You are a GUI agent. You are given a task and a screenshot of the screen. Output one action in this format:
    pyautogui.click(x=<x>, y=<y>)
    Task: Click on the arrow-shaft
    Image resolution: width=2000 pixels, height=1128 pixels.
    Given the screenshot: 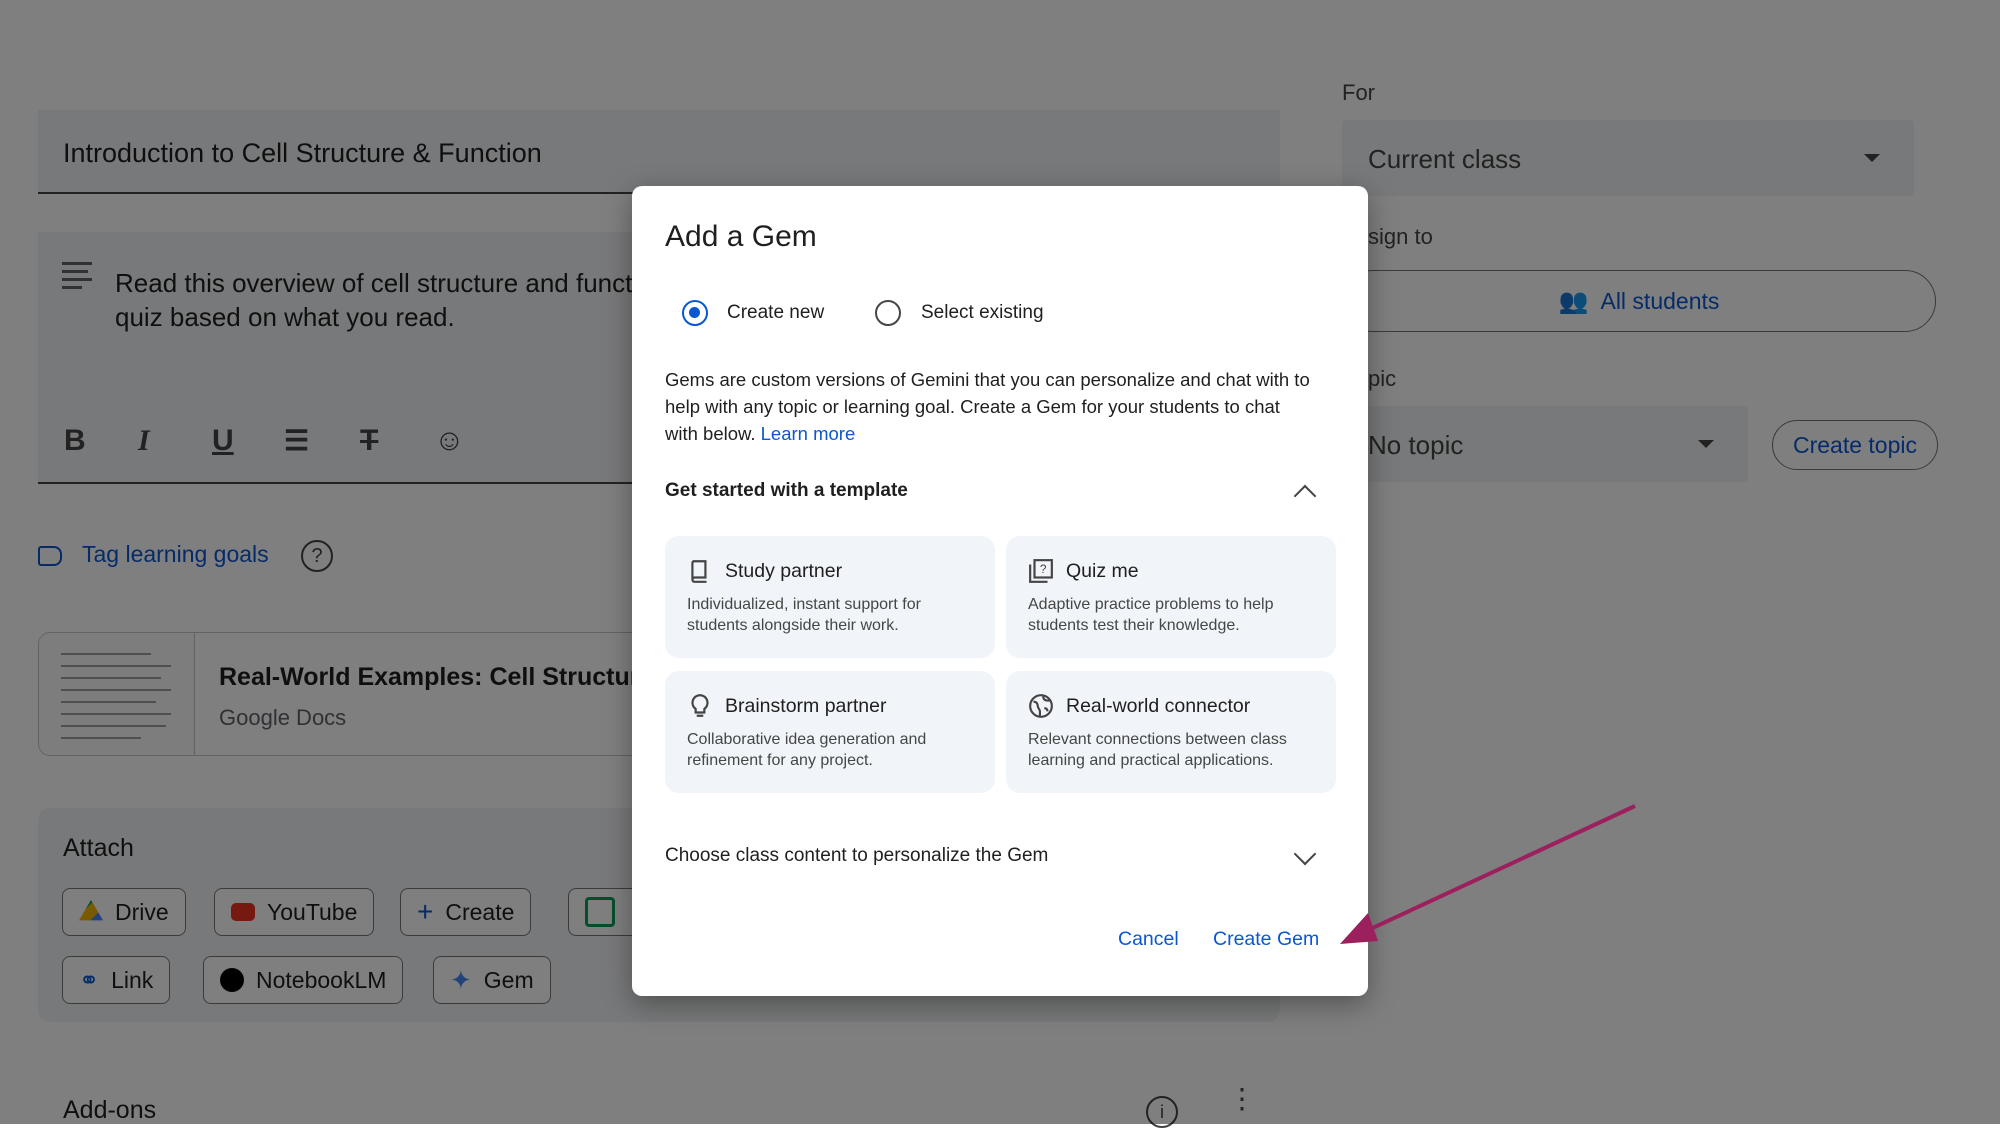 What is the action you would take?
    pyautogui.click(x=1499, y=869)
    